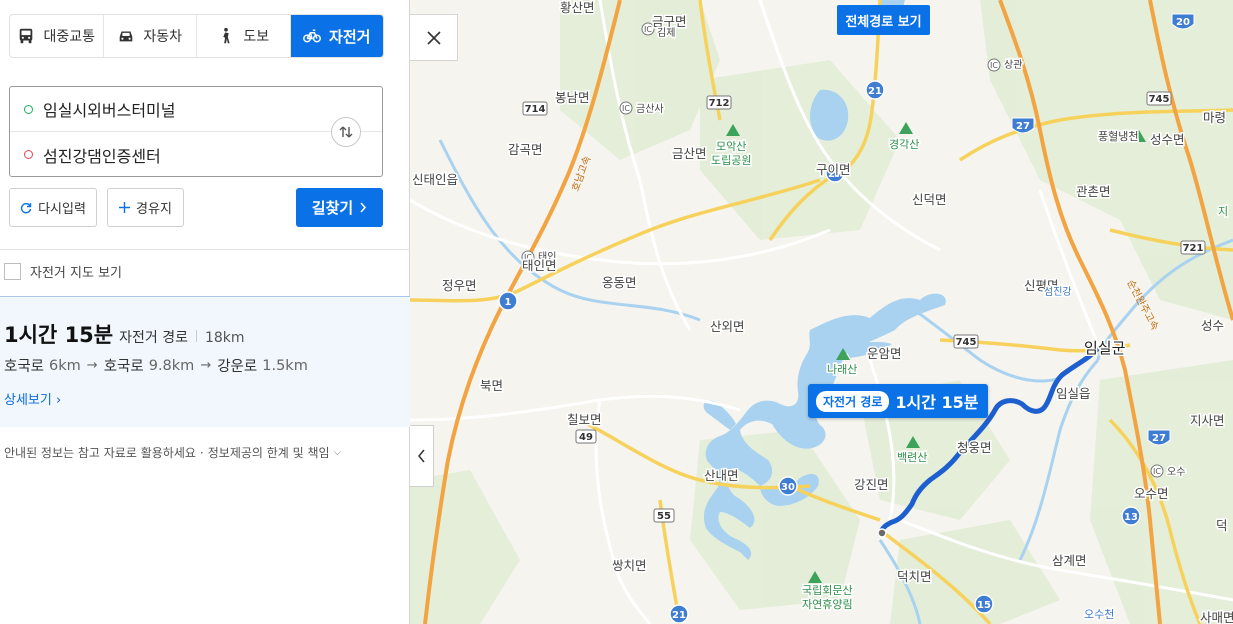 Image resolution: width=1233 pixels, height=624 pixels. I want to click on add-waypoint-button: 경유지, so click(145, 207).